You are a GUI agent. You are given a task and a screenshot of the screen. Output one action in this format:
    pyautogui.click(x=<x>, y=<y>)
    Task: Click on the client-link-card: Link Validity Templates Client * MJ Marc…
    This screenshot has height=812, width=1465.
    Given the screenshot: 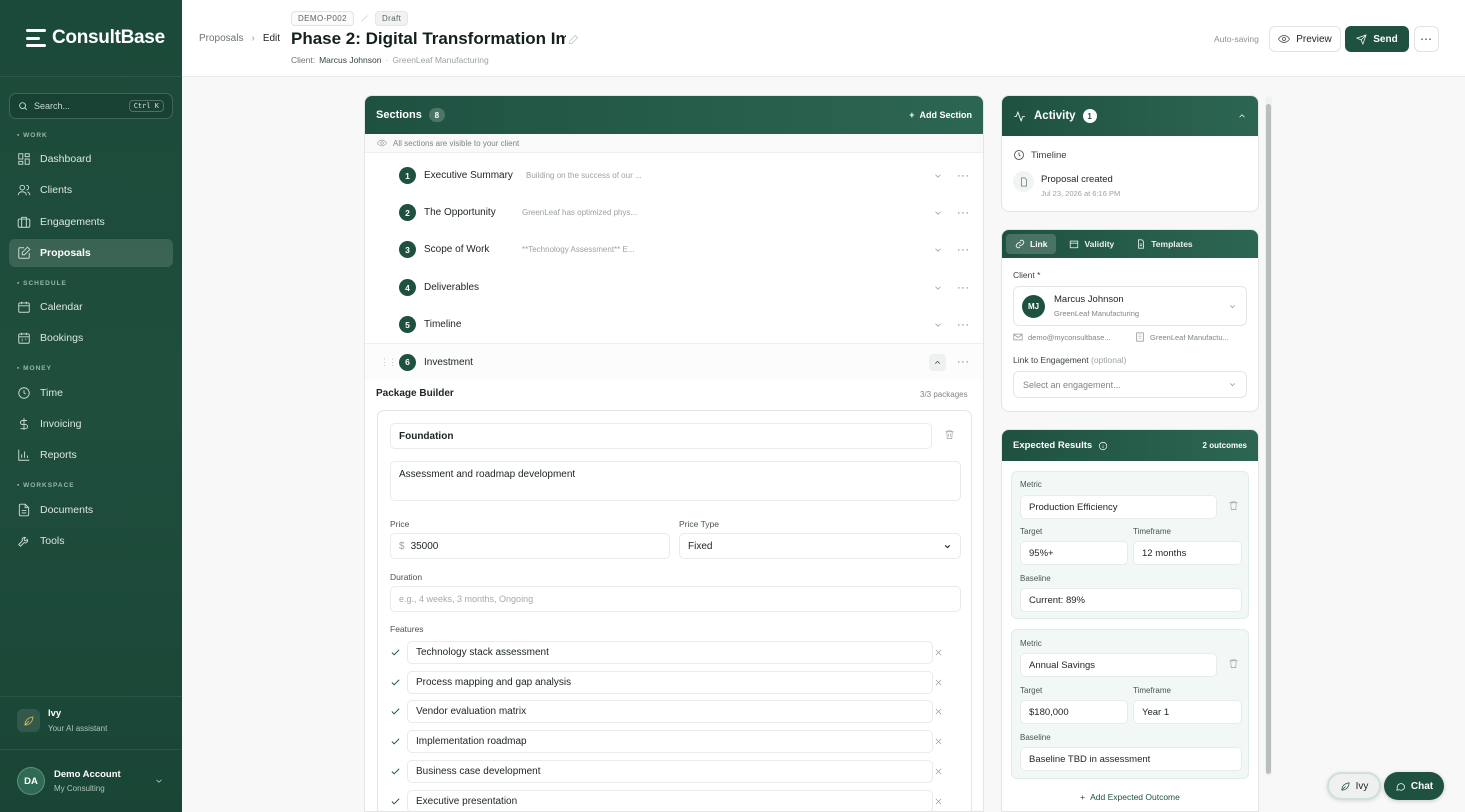 What is the action you would take?
    pyautogui.click(x=1130, y=320)
    